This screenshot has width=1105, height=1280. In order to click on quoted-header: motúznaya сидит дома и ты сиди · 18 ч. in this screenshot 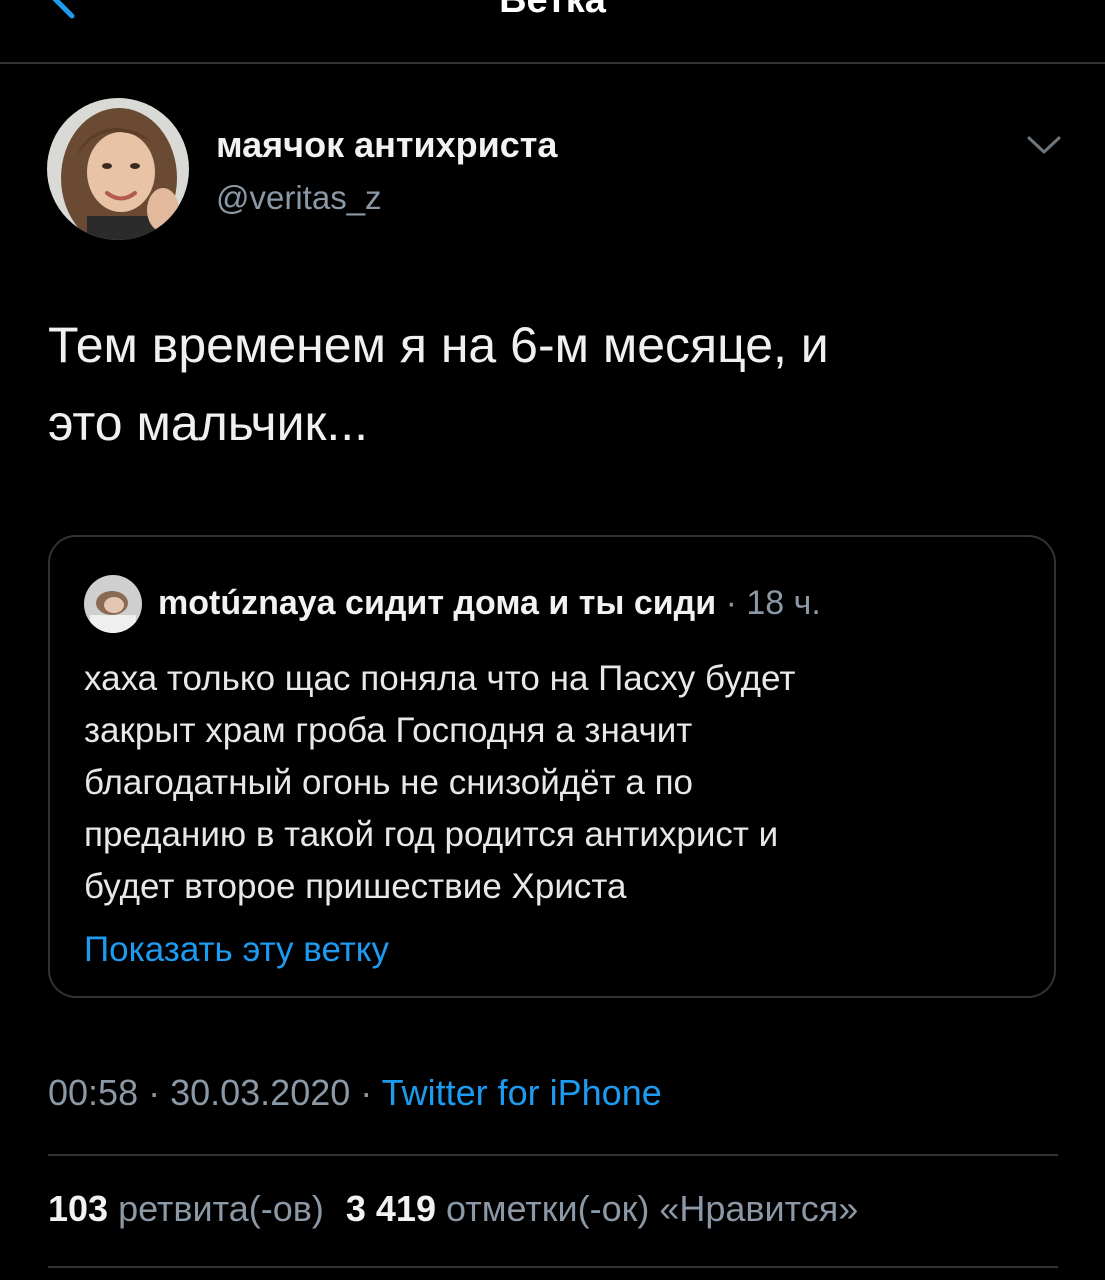, I will do `click(489, 603)`.